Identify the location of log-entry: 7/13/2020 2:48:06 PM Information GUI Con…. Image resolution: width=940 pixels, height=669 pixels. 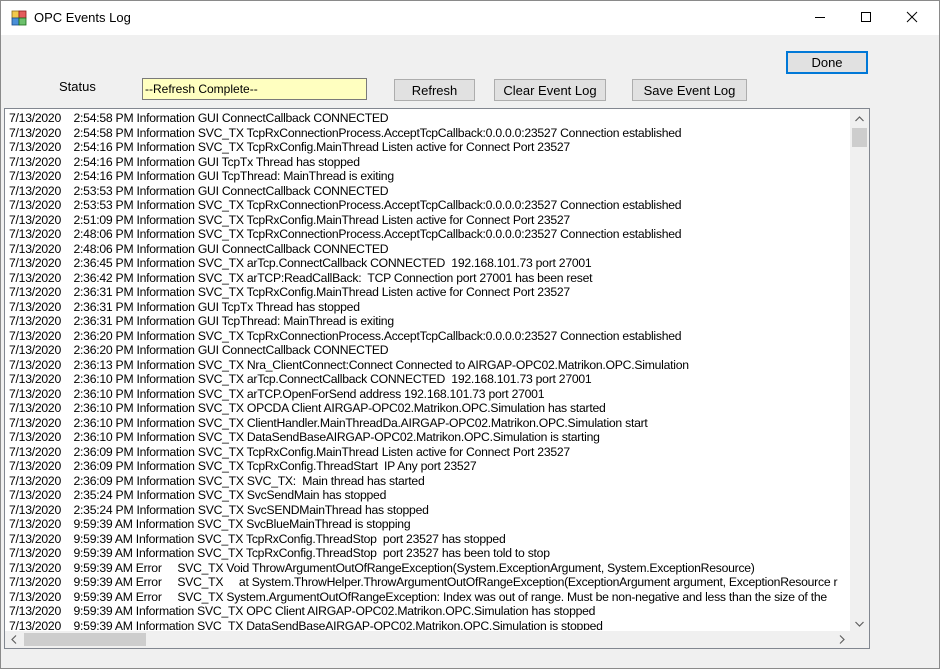
(429, 249).